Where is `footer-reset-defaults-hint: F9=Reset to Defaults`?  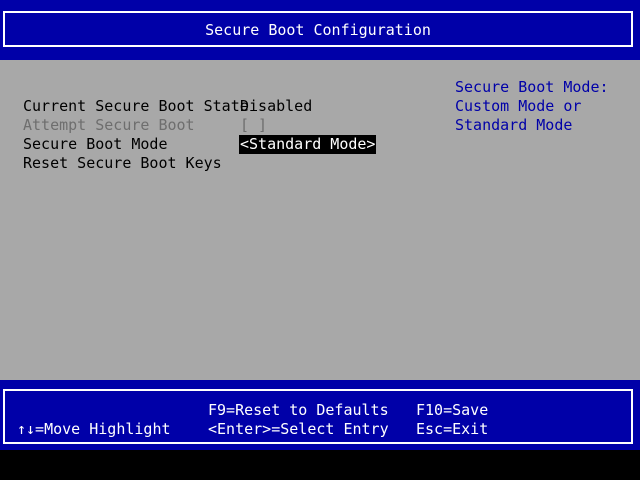 footer-reset-defaults-hint: F9=Reset to Defaults is located at coordinates (298, 410).